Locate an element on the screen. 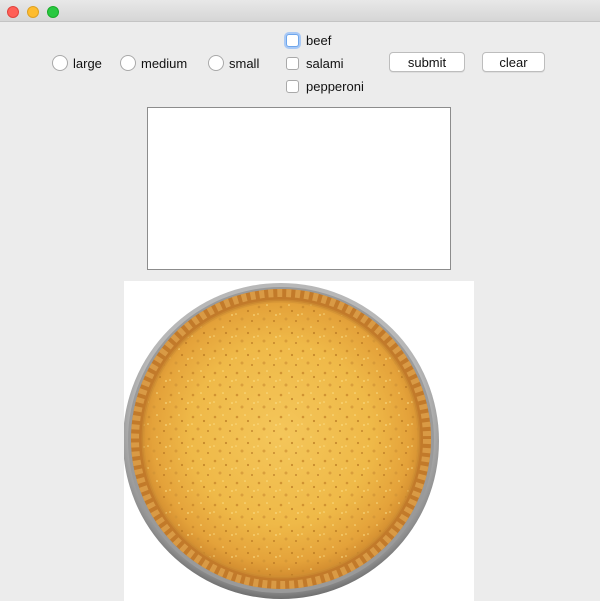 This screenshot has height=601, width=600. radio-small: small is located at coordinates (233, 63).